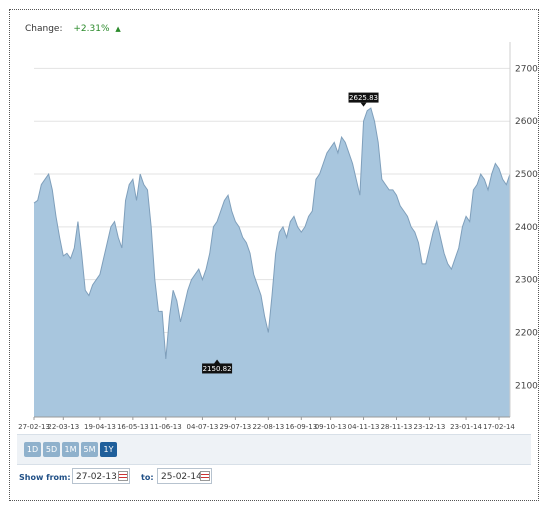  I want to click on x-tick-label: 04-11-13, so click(364, 427).